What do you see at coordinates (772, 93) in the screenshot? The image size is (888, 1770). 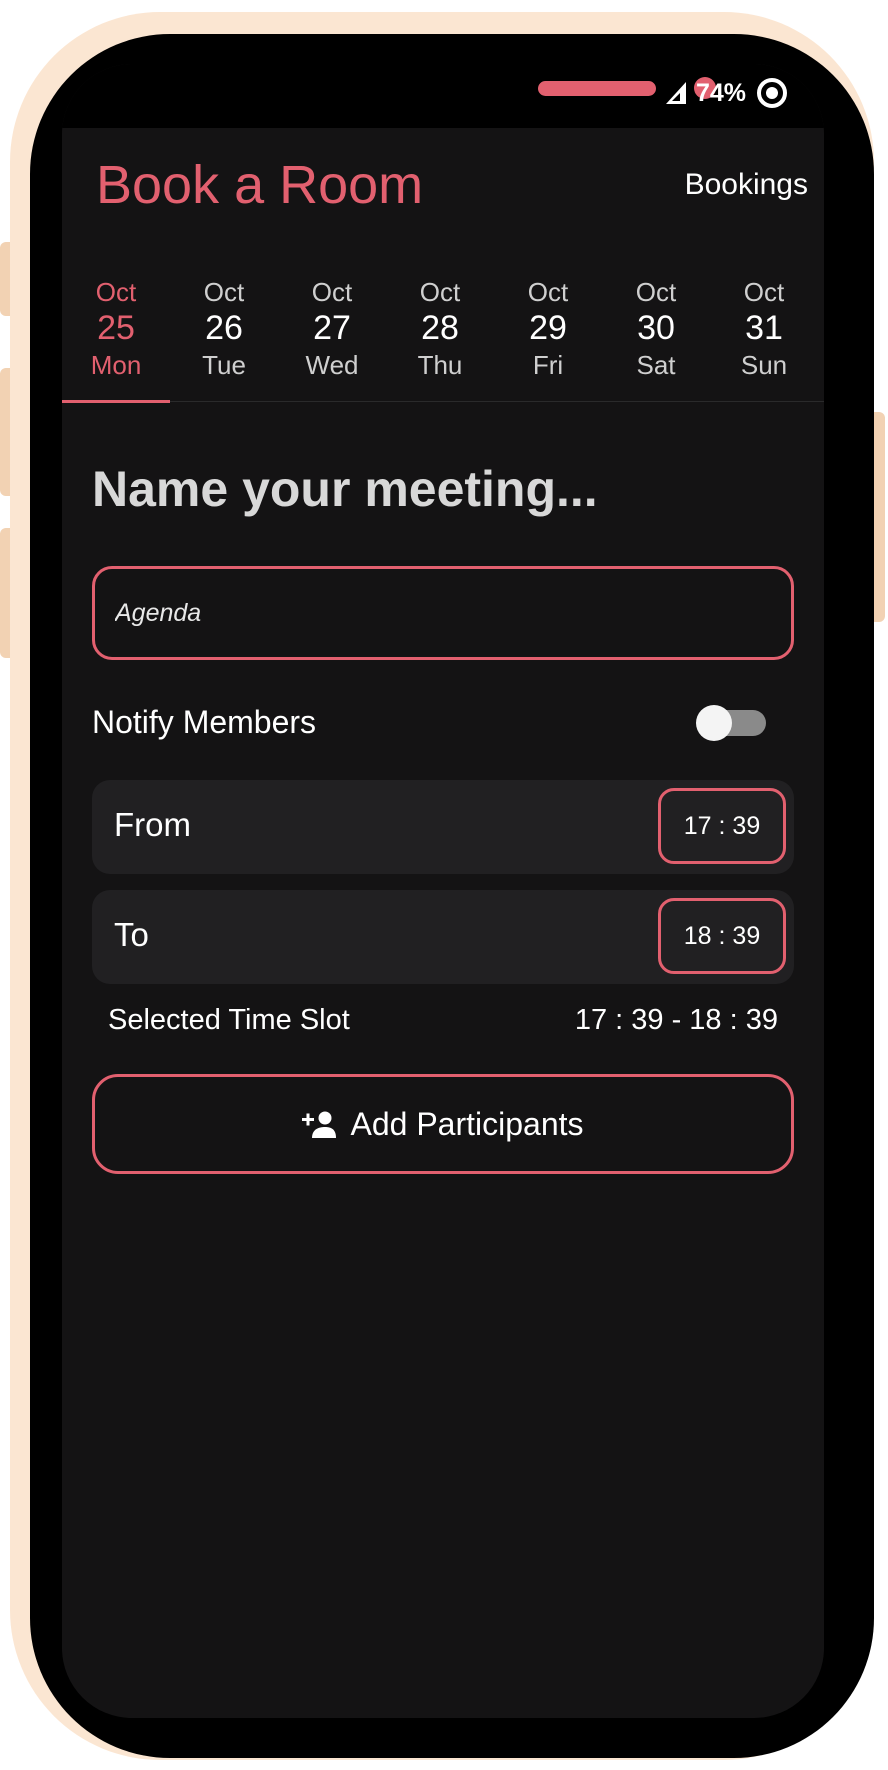 I see `battery-icon` at bounding box center [772, 93].